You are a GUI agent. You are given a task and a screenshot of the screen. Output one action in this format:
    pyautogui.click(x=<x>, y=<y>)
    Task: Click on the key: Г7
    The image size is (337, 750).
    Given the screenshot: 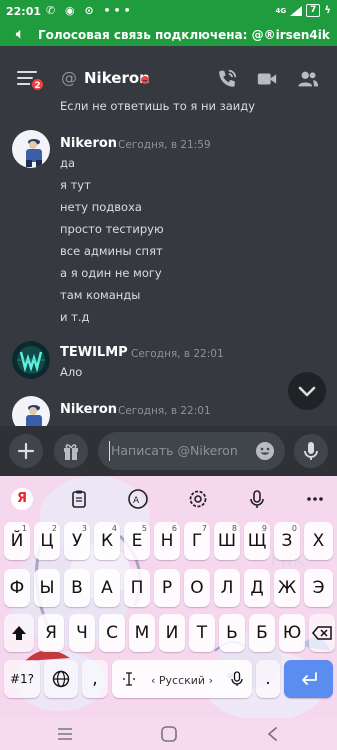 What is the action you would take?
    pyautogui.click(x=197, y=541)
    